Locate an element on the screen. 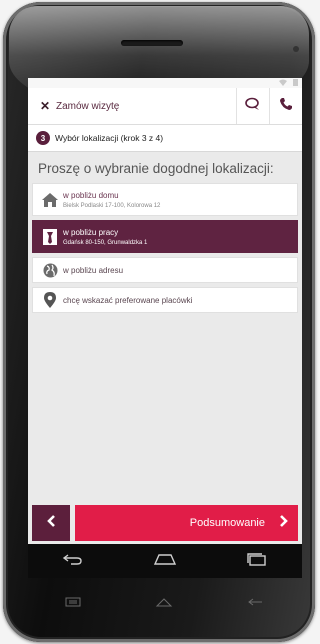  chevron-left-icon is located at coordinates (51, 523).